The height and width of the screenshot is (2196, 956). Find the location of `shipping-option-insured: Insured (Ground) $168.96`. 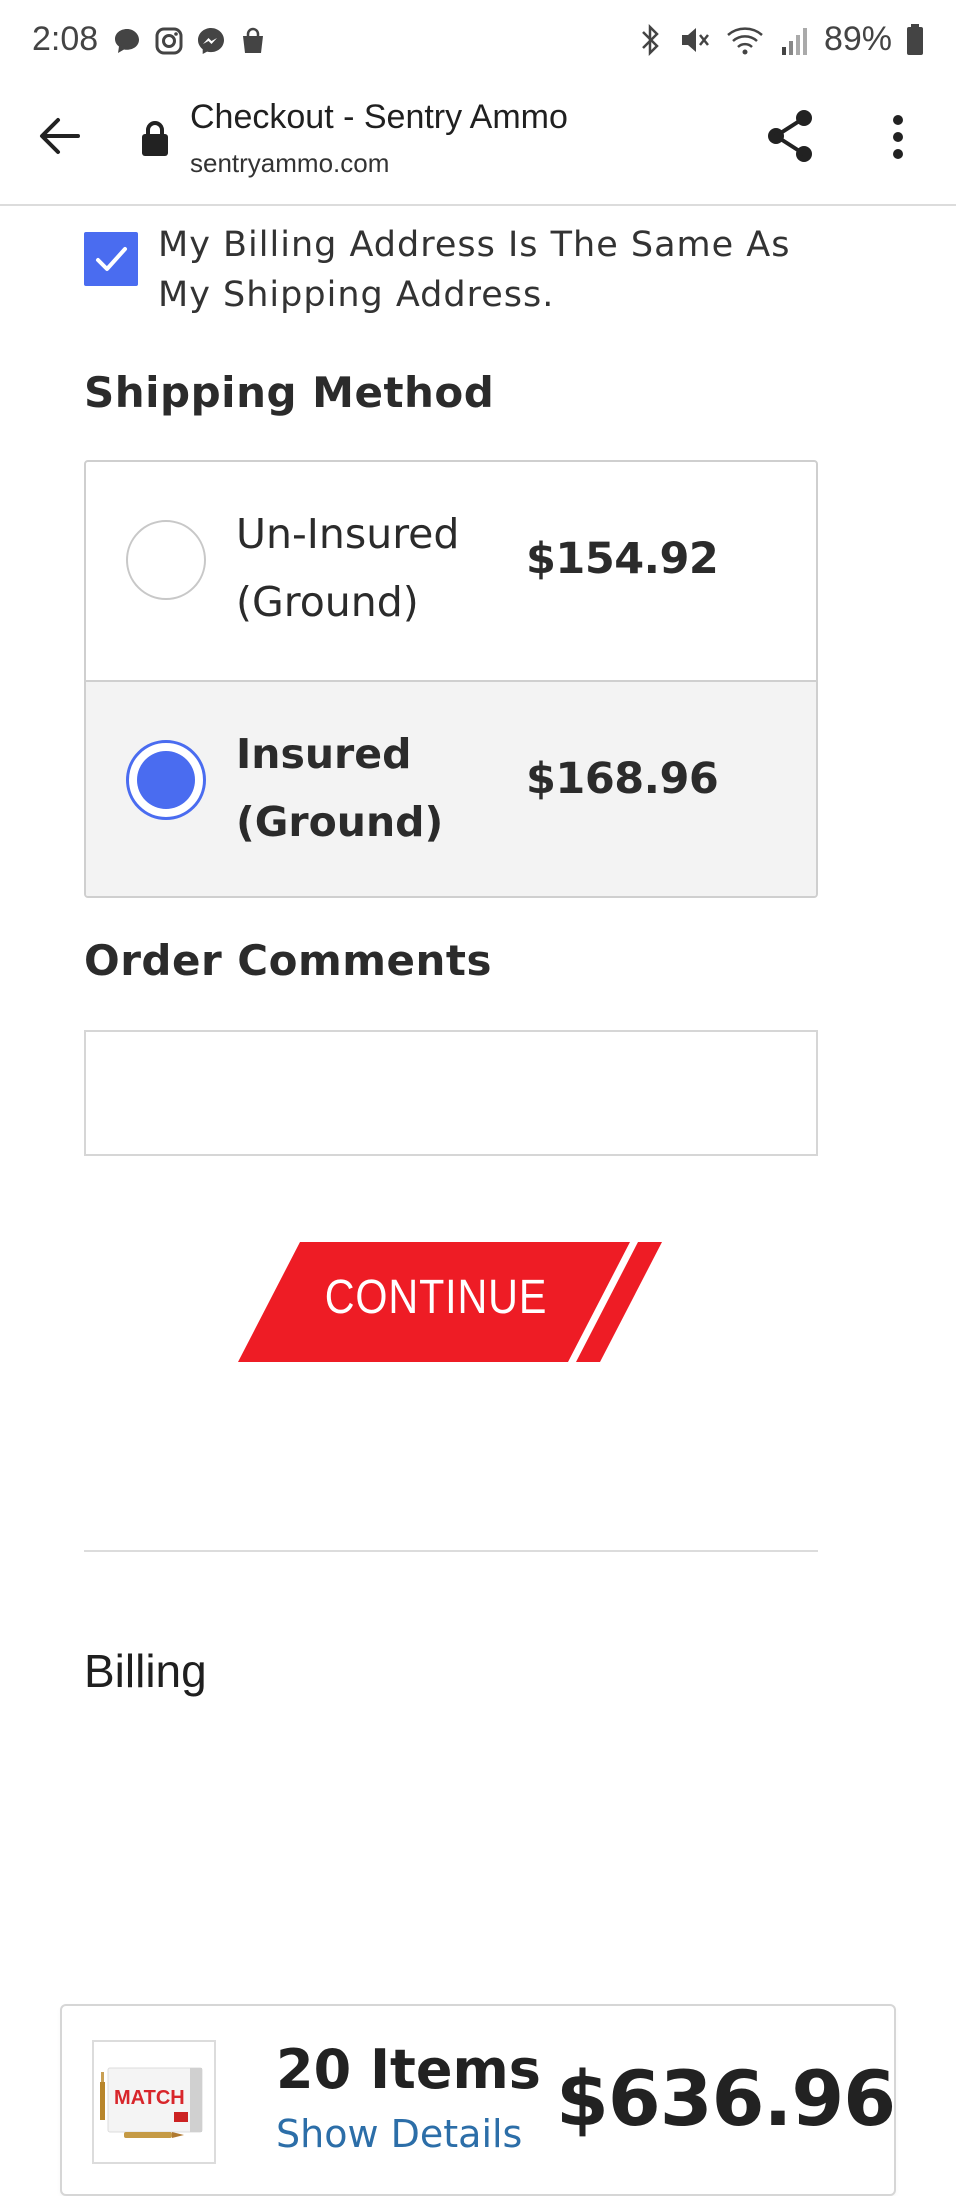

shipping-option-insured: Insured (Ground) $168.96 is located at coordinates (451, 788).